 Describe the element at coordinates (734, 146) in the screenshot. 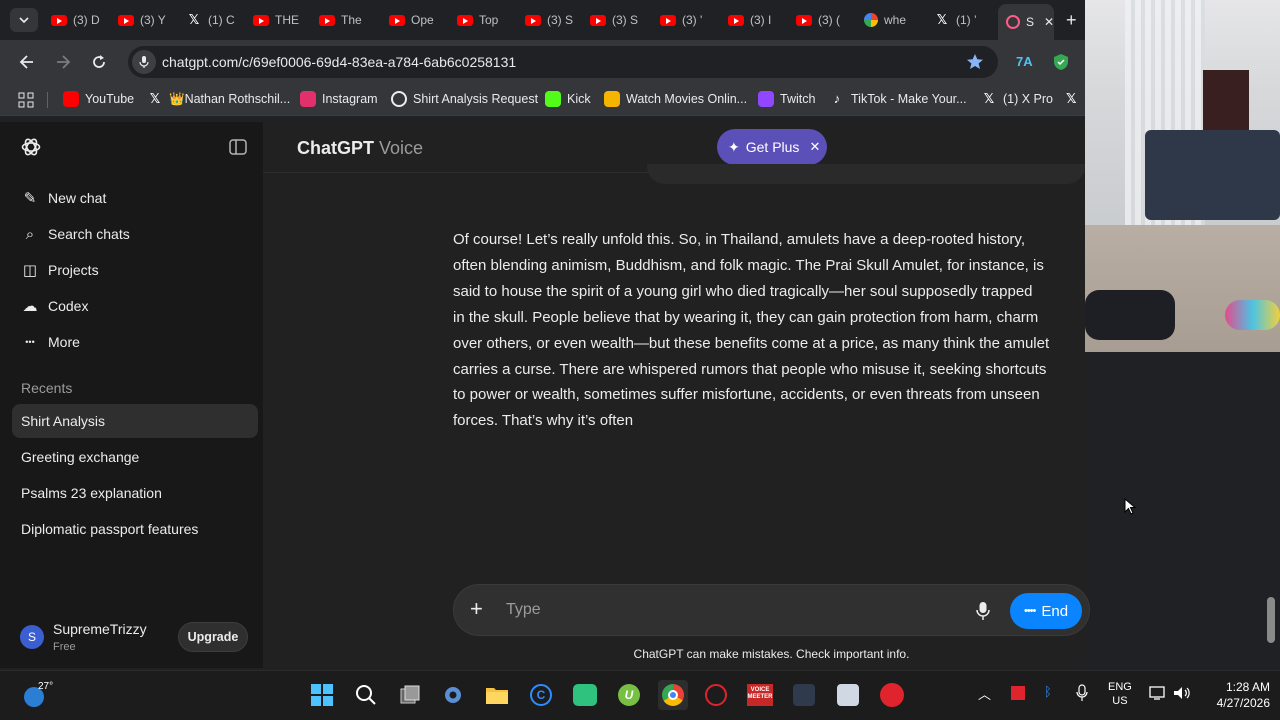

I see `sparkle-icon: ✦` at that location.